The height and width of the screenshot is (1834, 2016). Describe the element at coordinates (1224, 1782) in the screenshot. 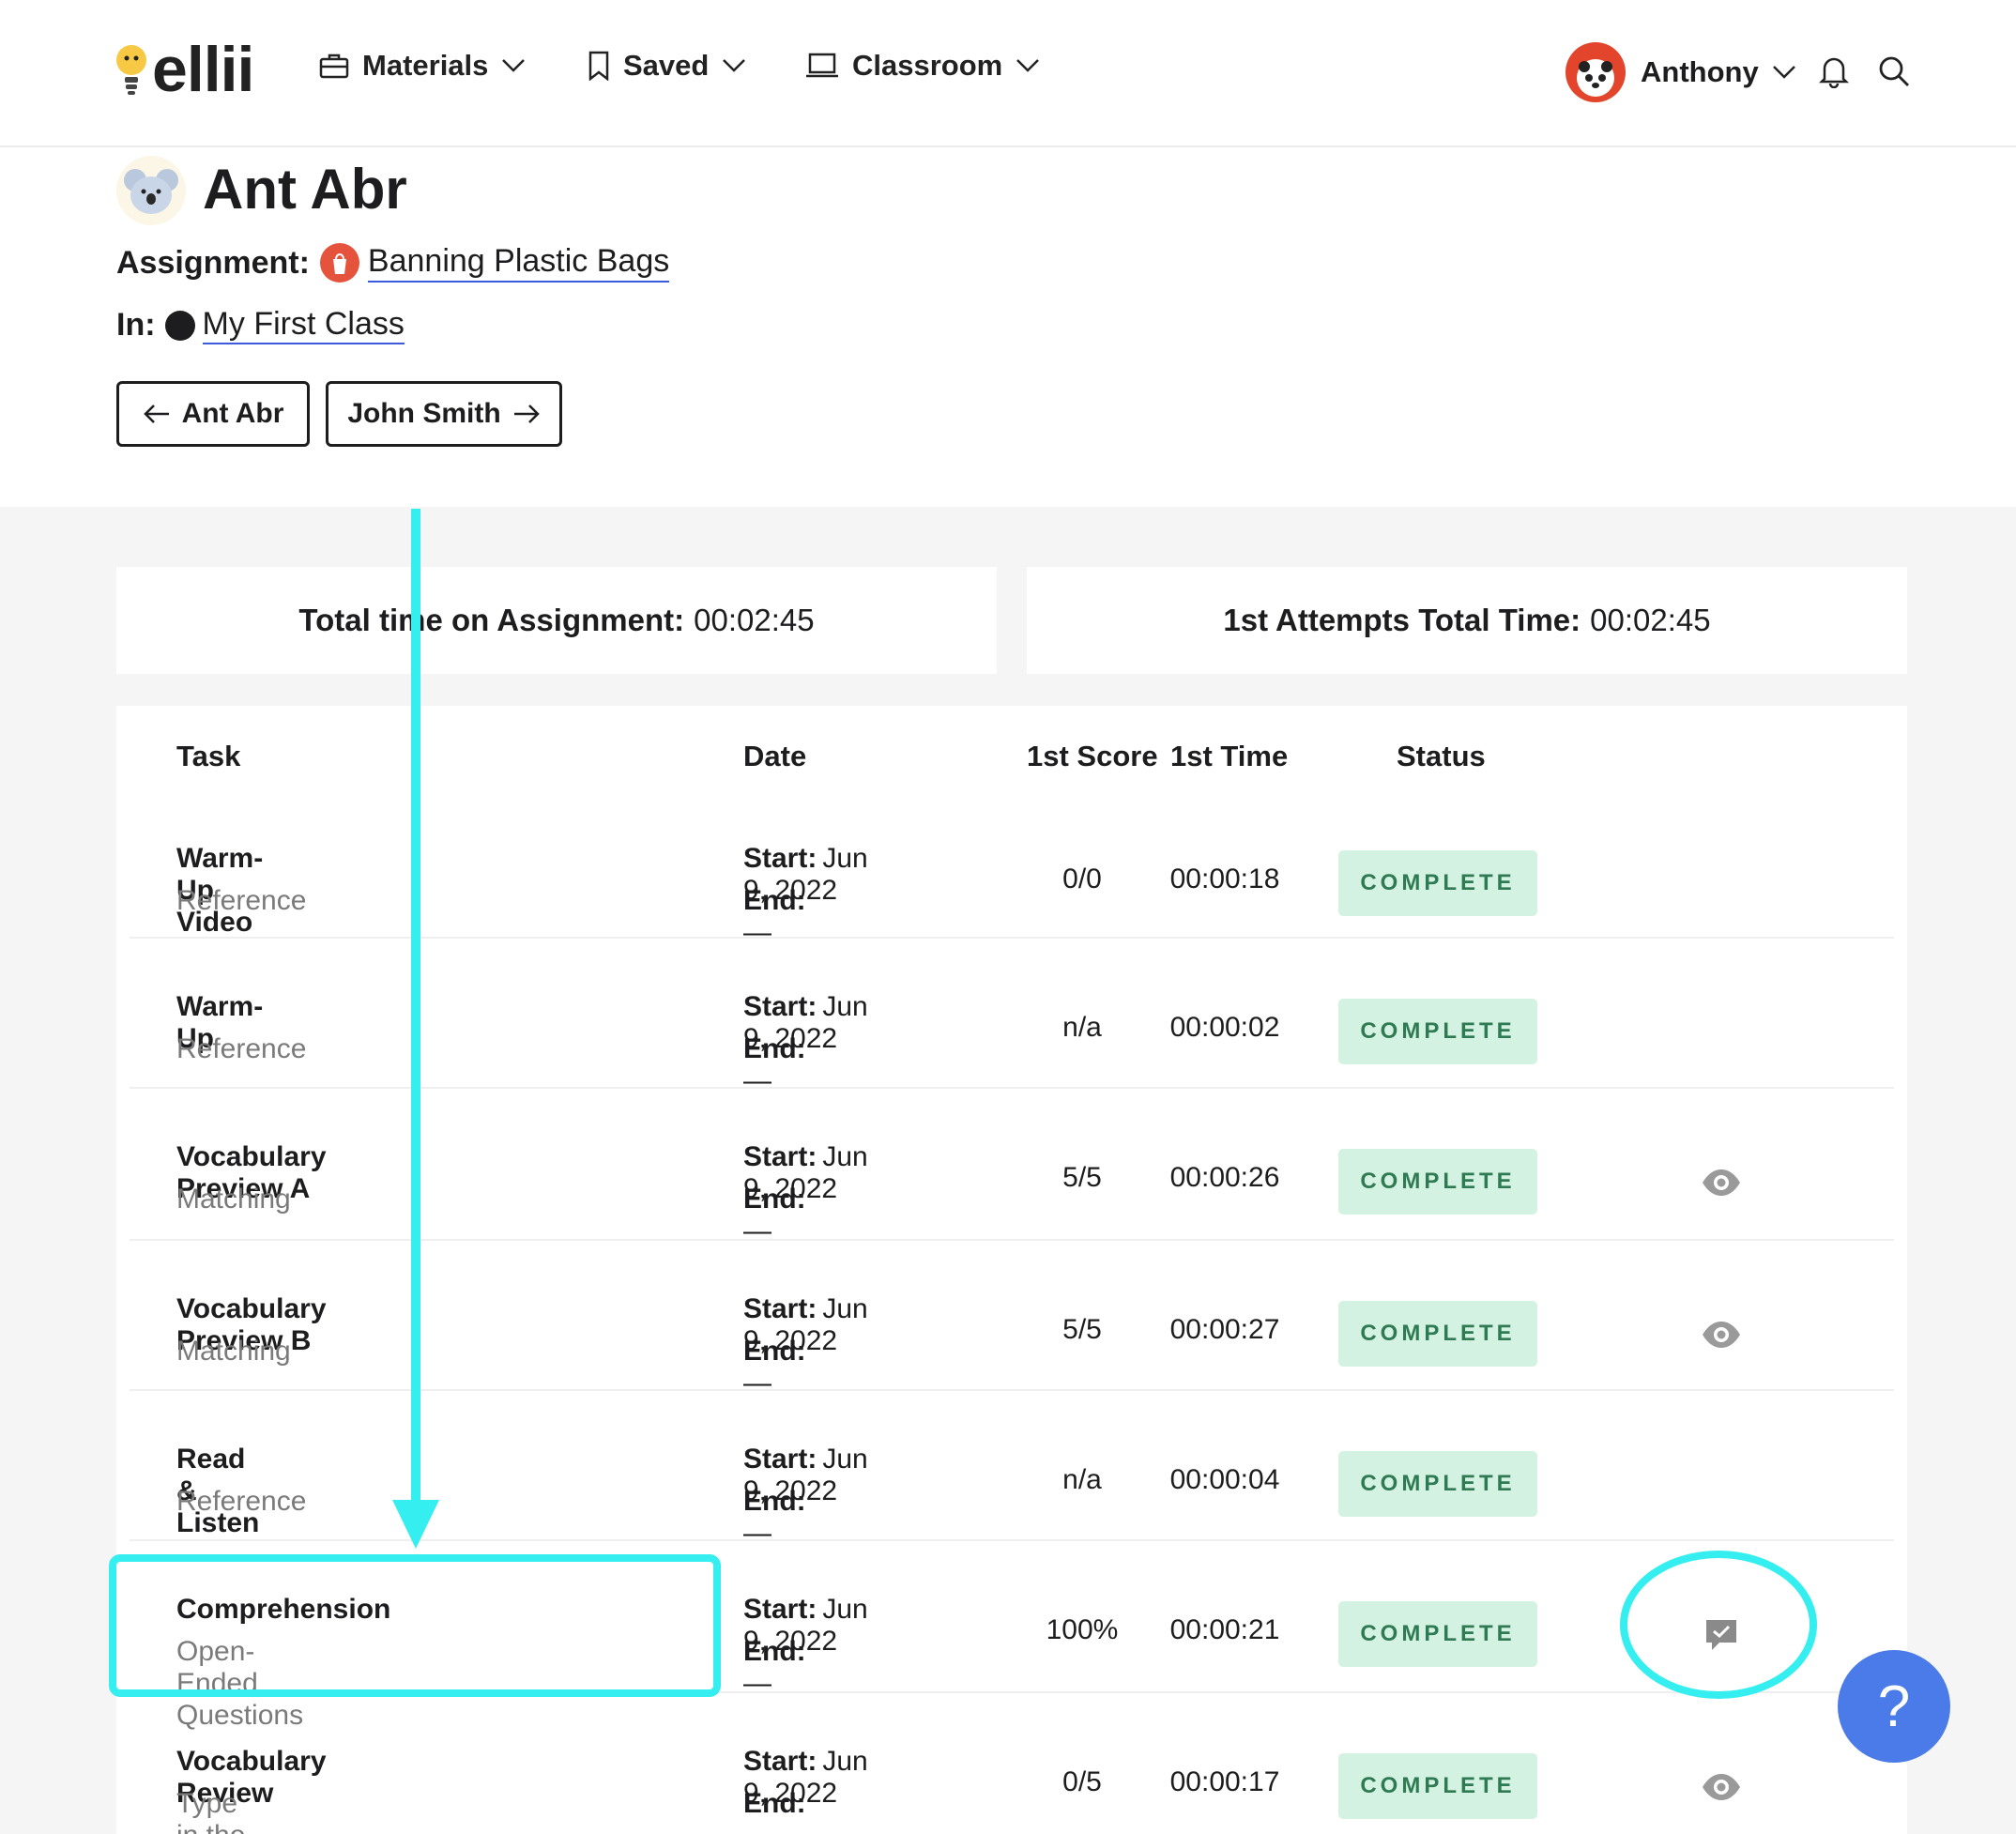

I see `first-time: 00:00:17` at that location.